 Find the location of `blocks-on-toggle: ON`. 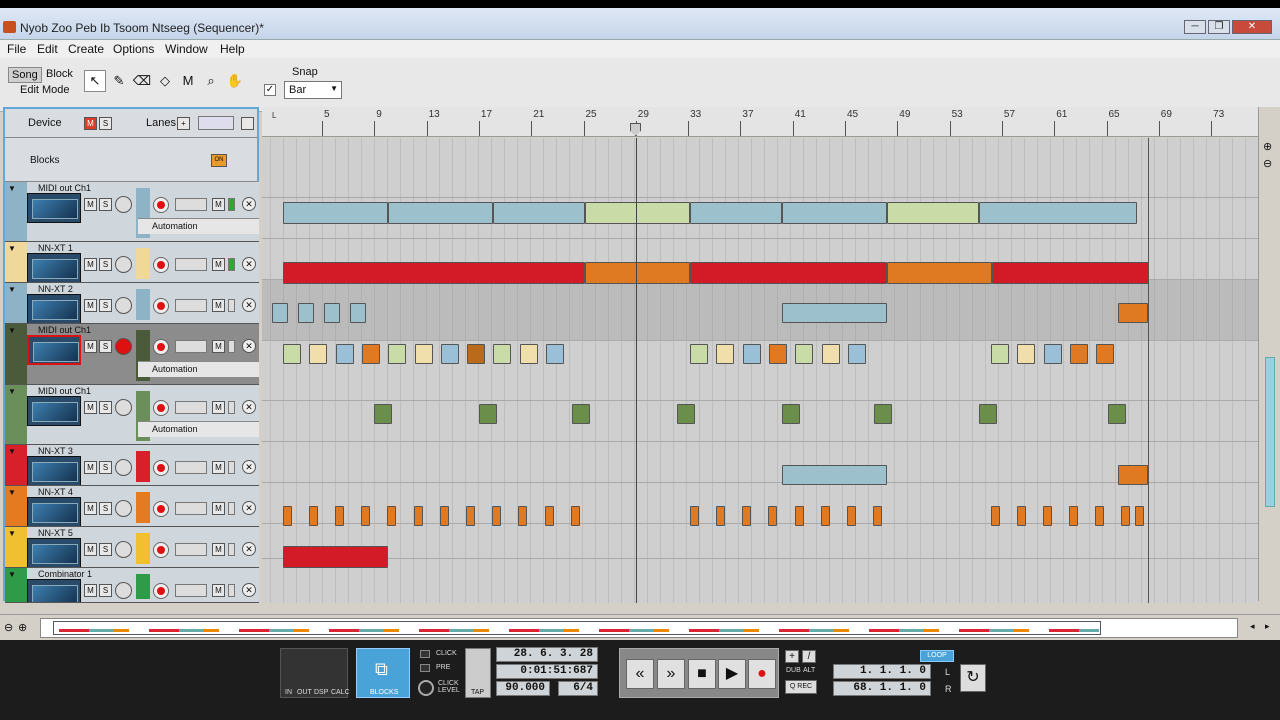

blocks-on-toggle: ON is located at coordinates (219, 160).